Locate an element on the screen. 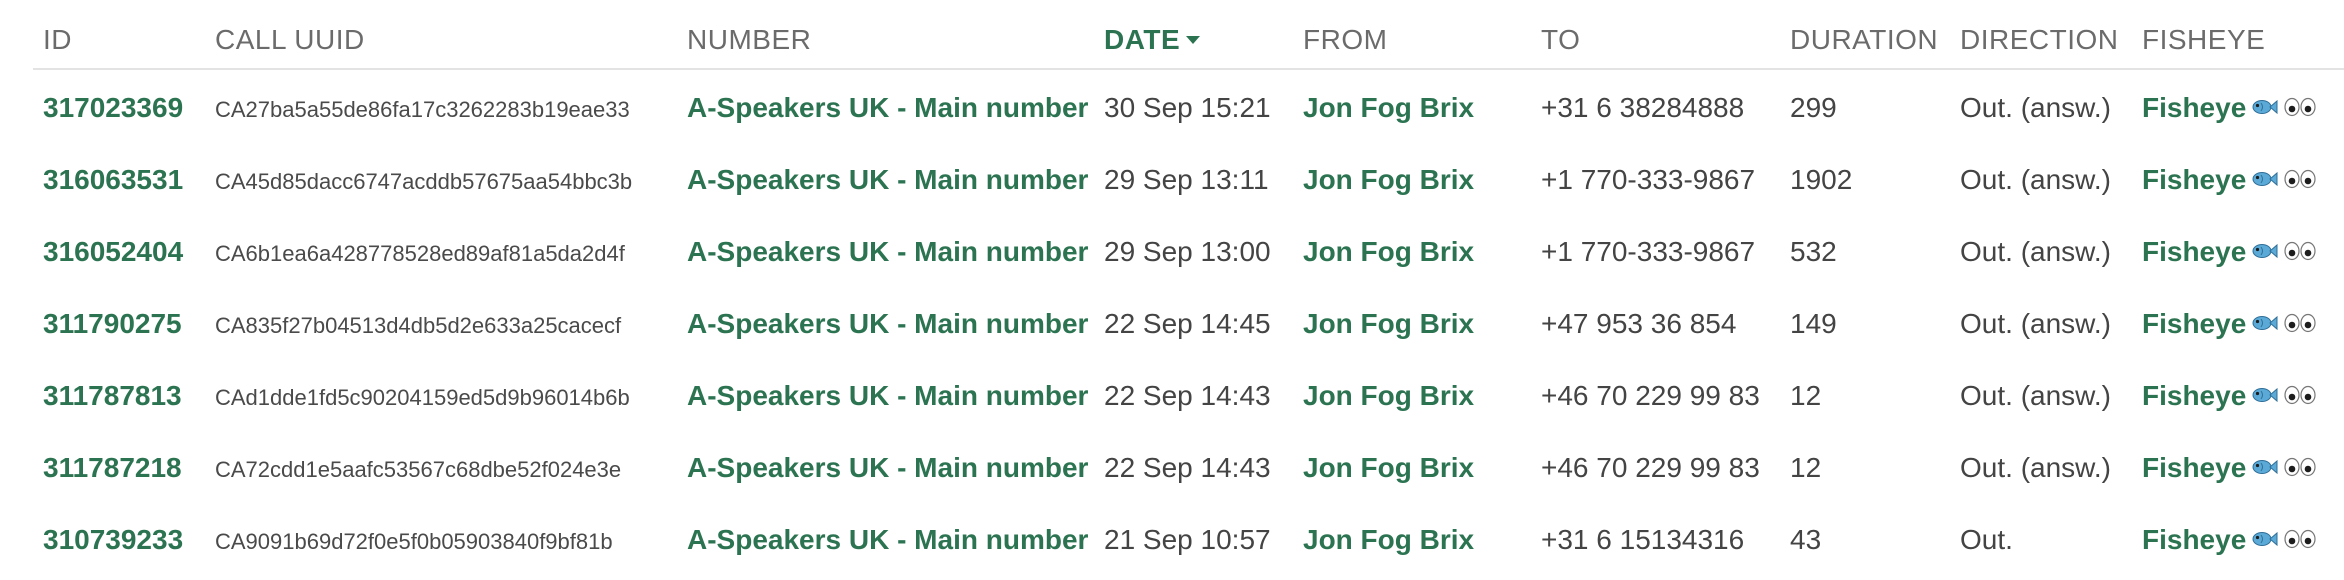  call-date: 29 Sep 13:11 is located at coordinates (1186, 179).